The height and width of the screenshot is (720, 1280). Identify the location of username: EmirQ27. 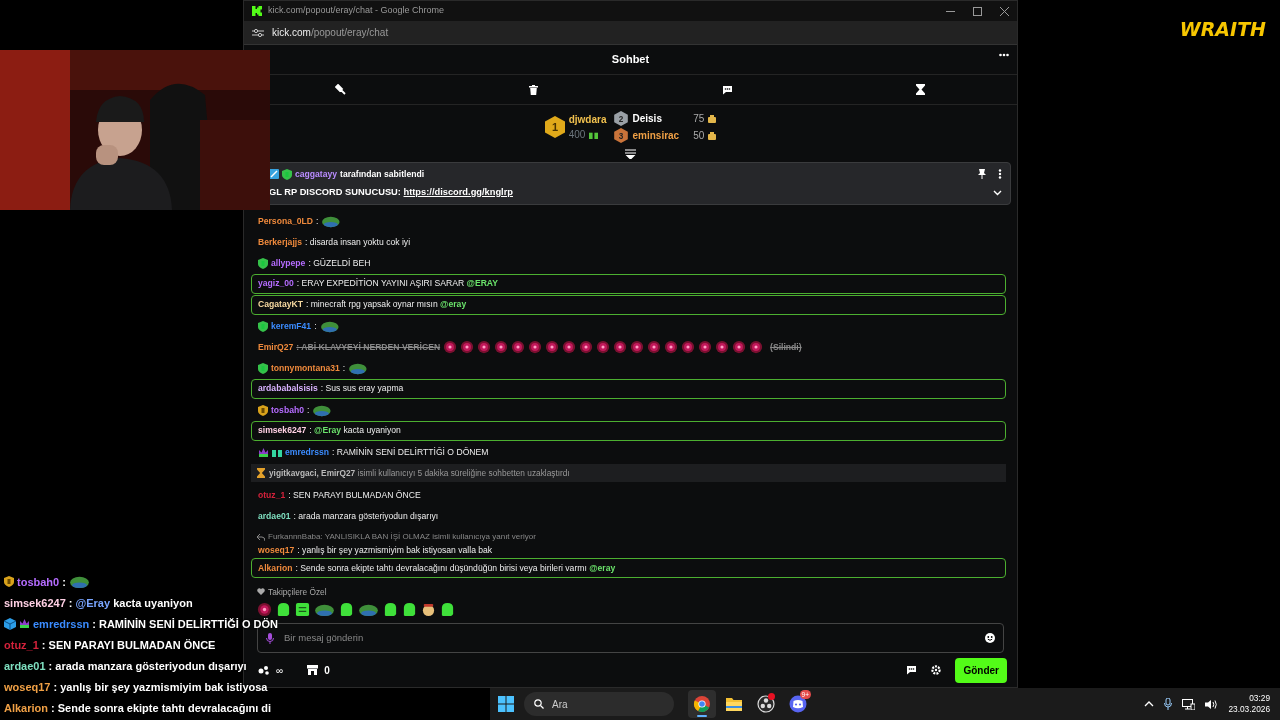
(276, 347).